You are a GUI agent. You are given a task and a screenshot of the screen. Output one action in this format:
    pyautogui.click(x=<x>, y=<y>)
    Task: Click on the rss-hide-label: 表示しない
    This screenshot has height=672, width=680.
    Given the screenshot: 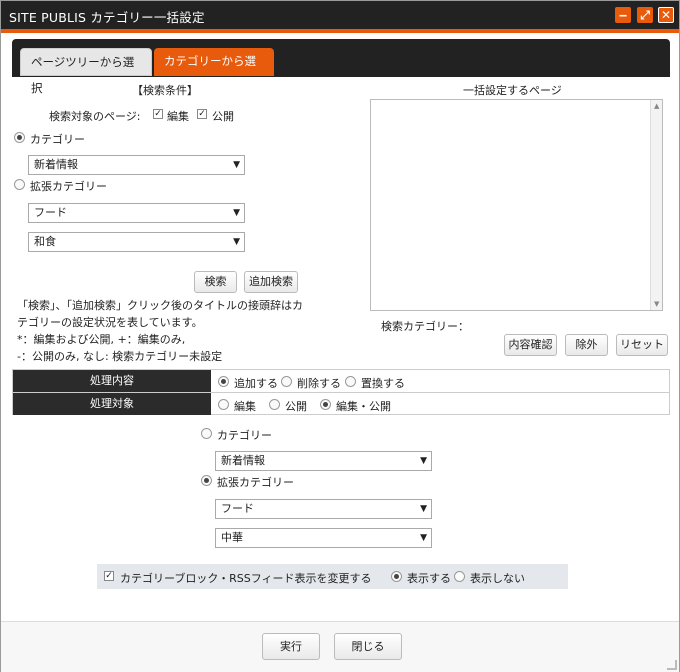 What is the action you would take?
    pyautogui.click(x=497, y=578)
    